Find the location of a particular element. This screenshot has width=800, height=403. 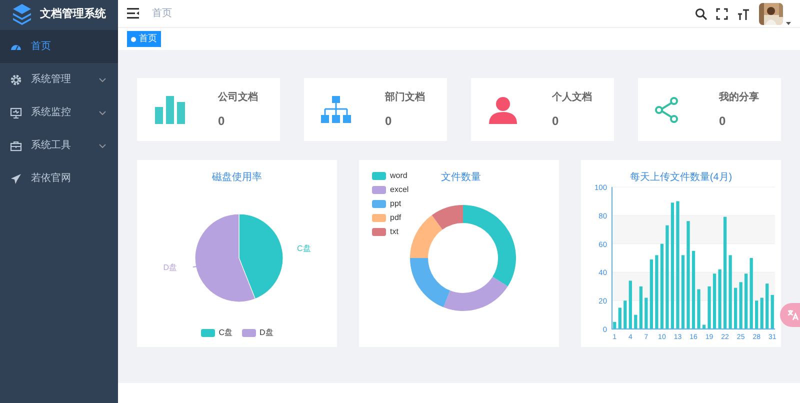

paper-plane-icon is located at coordinates (16, 178).